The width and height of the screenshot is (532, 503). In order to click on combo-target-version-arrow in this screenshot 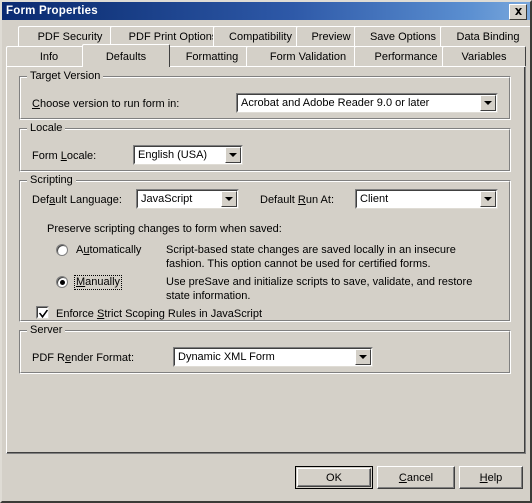, I will do `click(488, 103)`.